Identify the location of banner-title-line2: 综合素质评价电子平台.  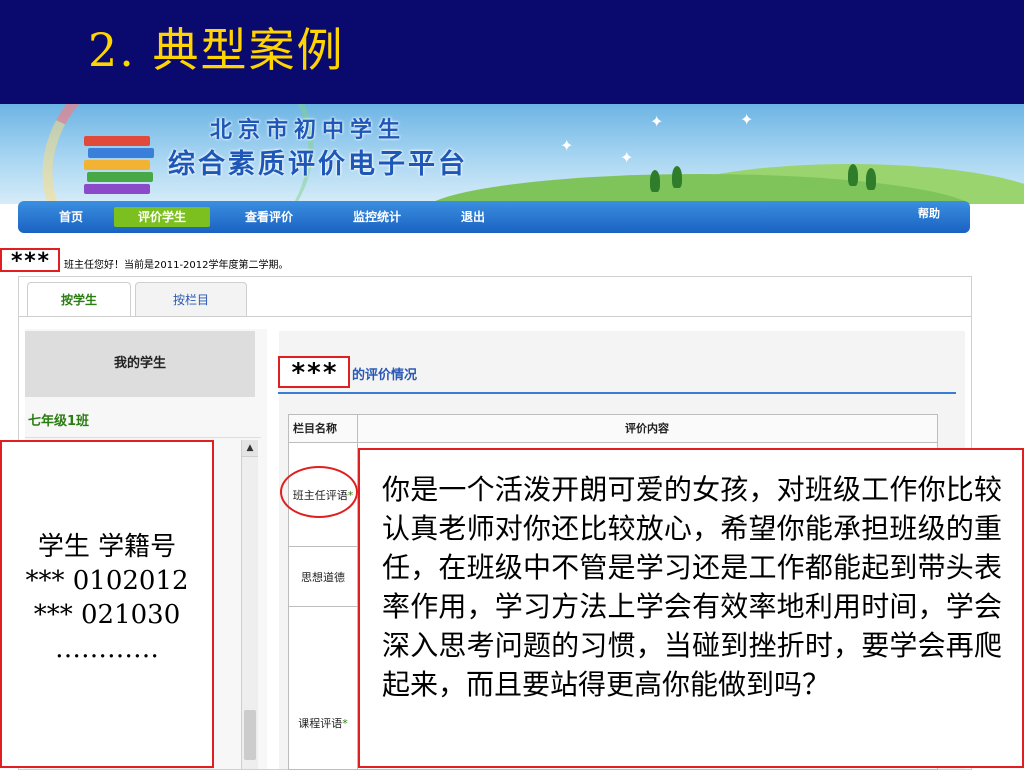
(318, 164).